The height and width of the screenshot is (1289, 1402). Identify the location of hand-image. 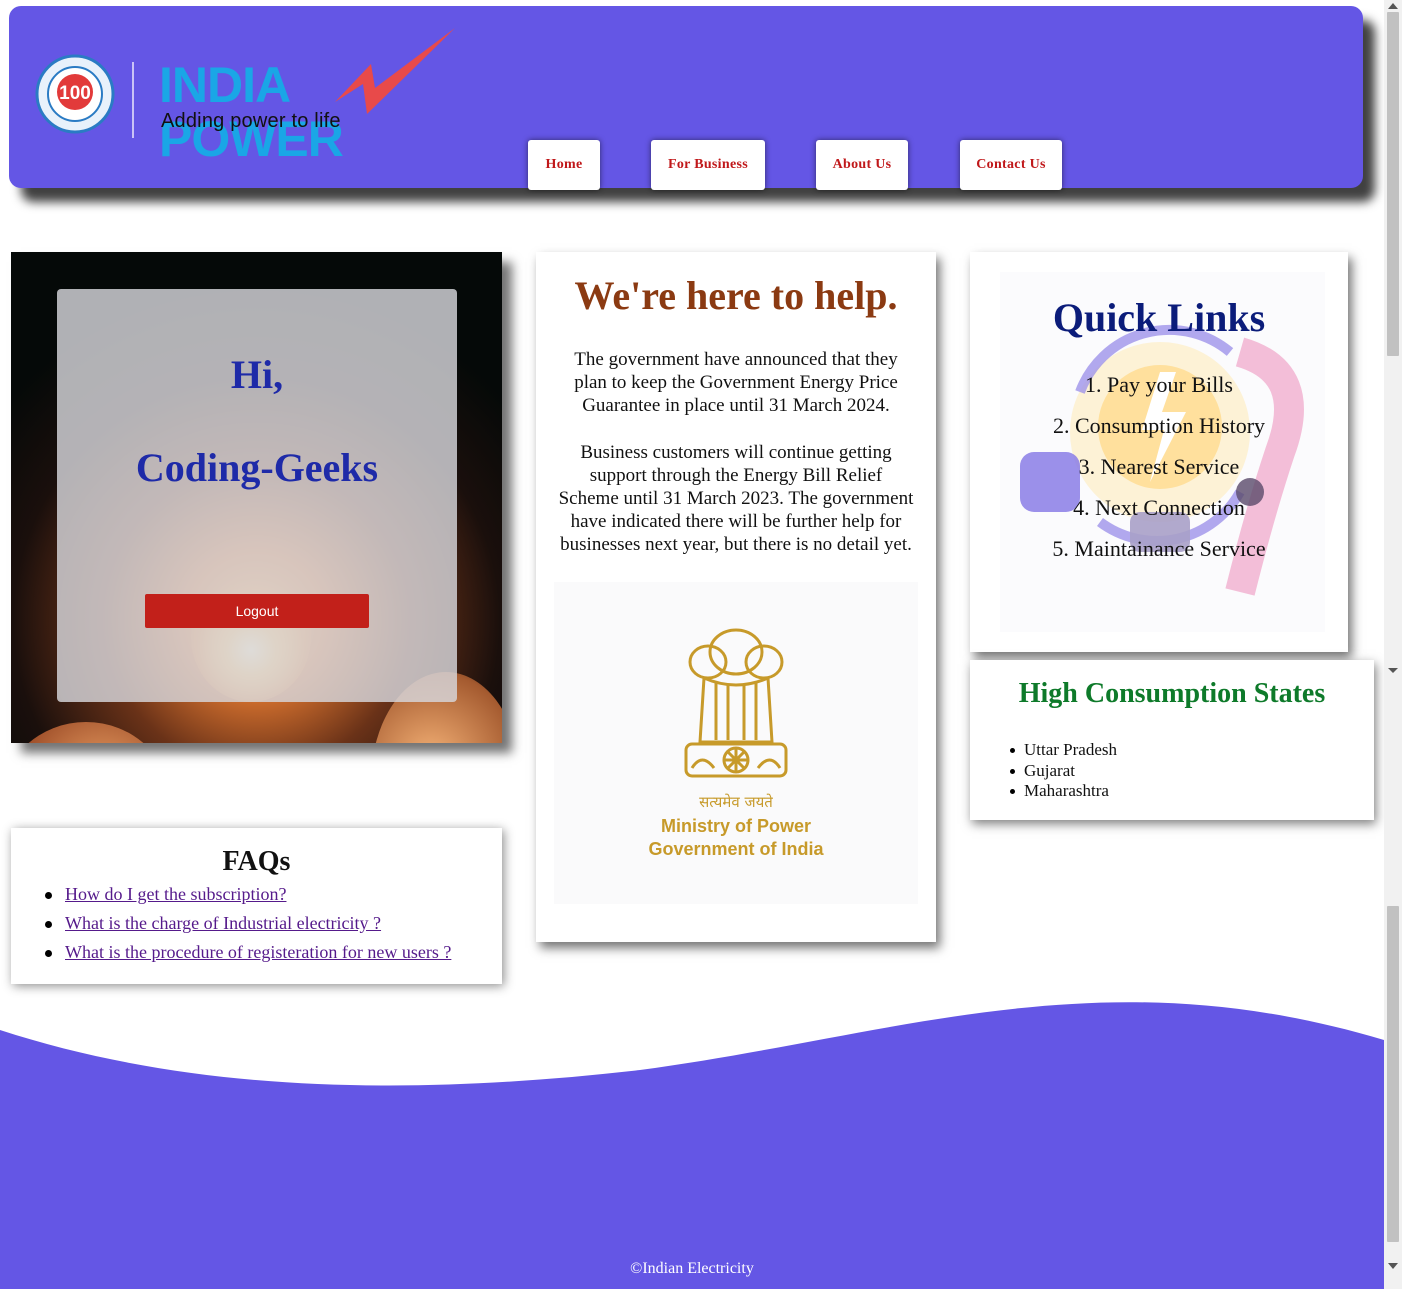
(91, 732).